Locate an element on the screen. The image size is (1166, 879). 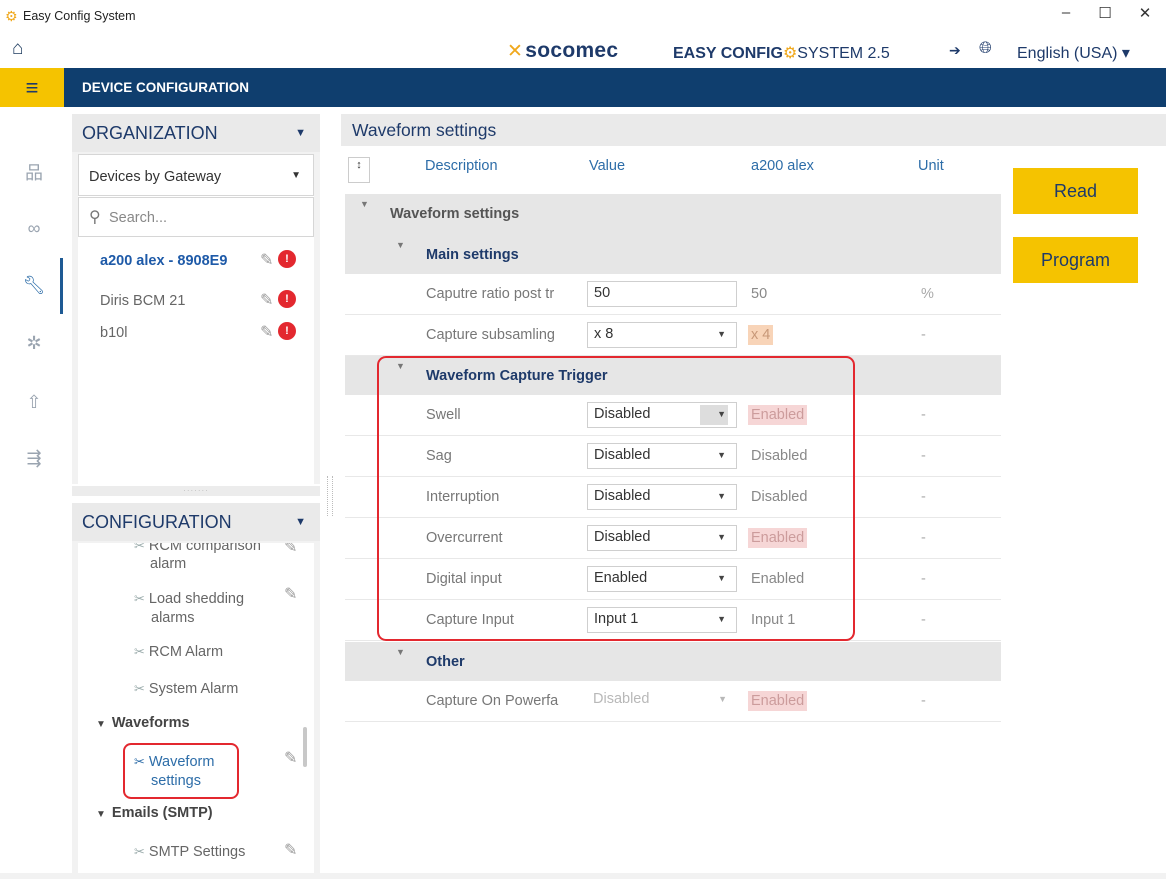
tree-item-waveform-settings: ✂ Waveform settings is located at coordinates (174, 771).